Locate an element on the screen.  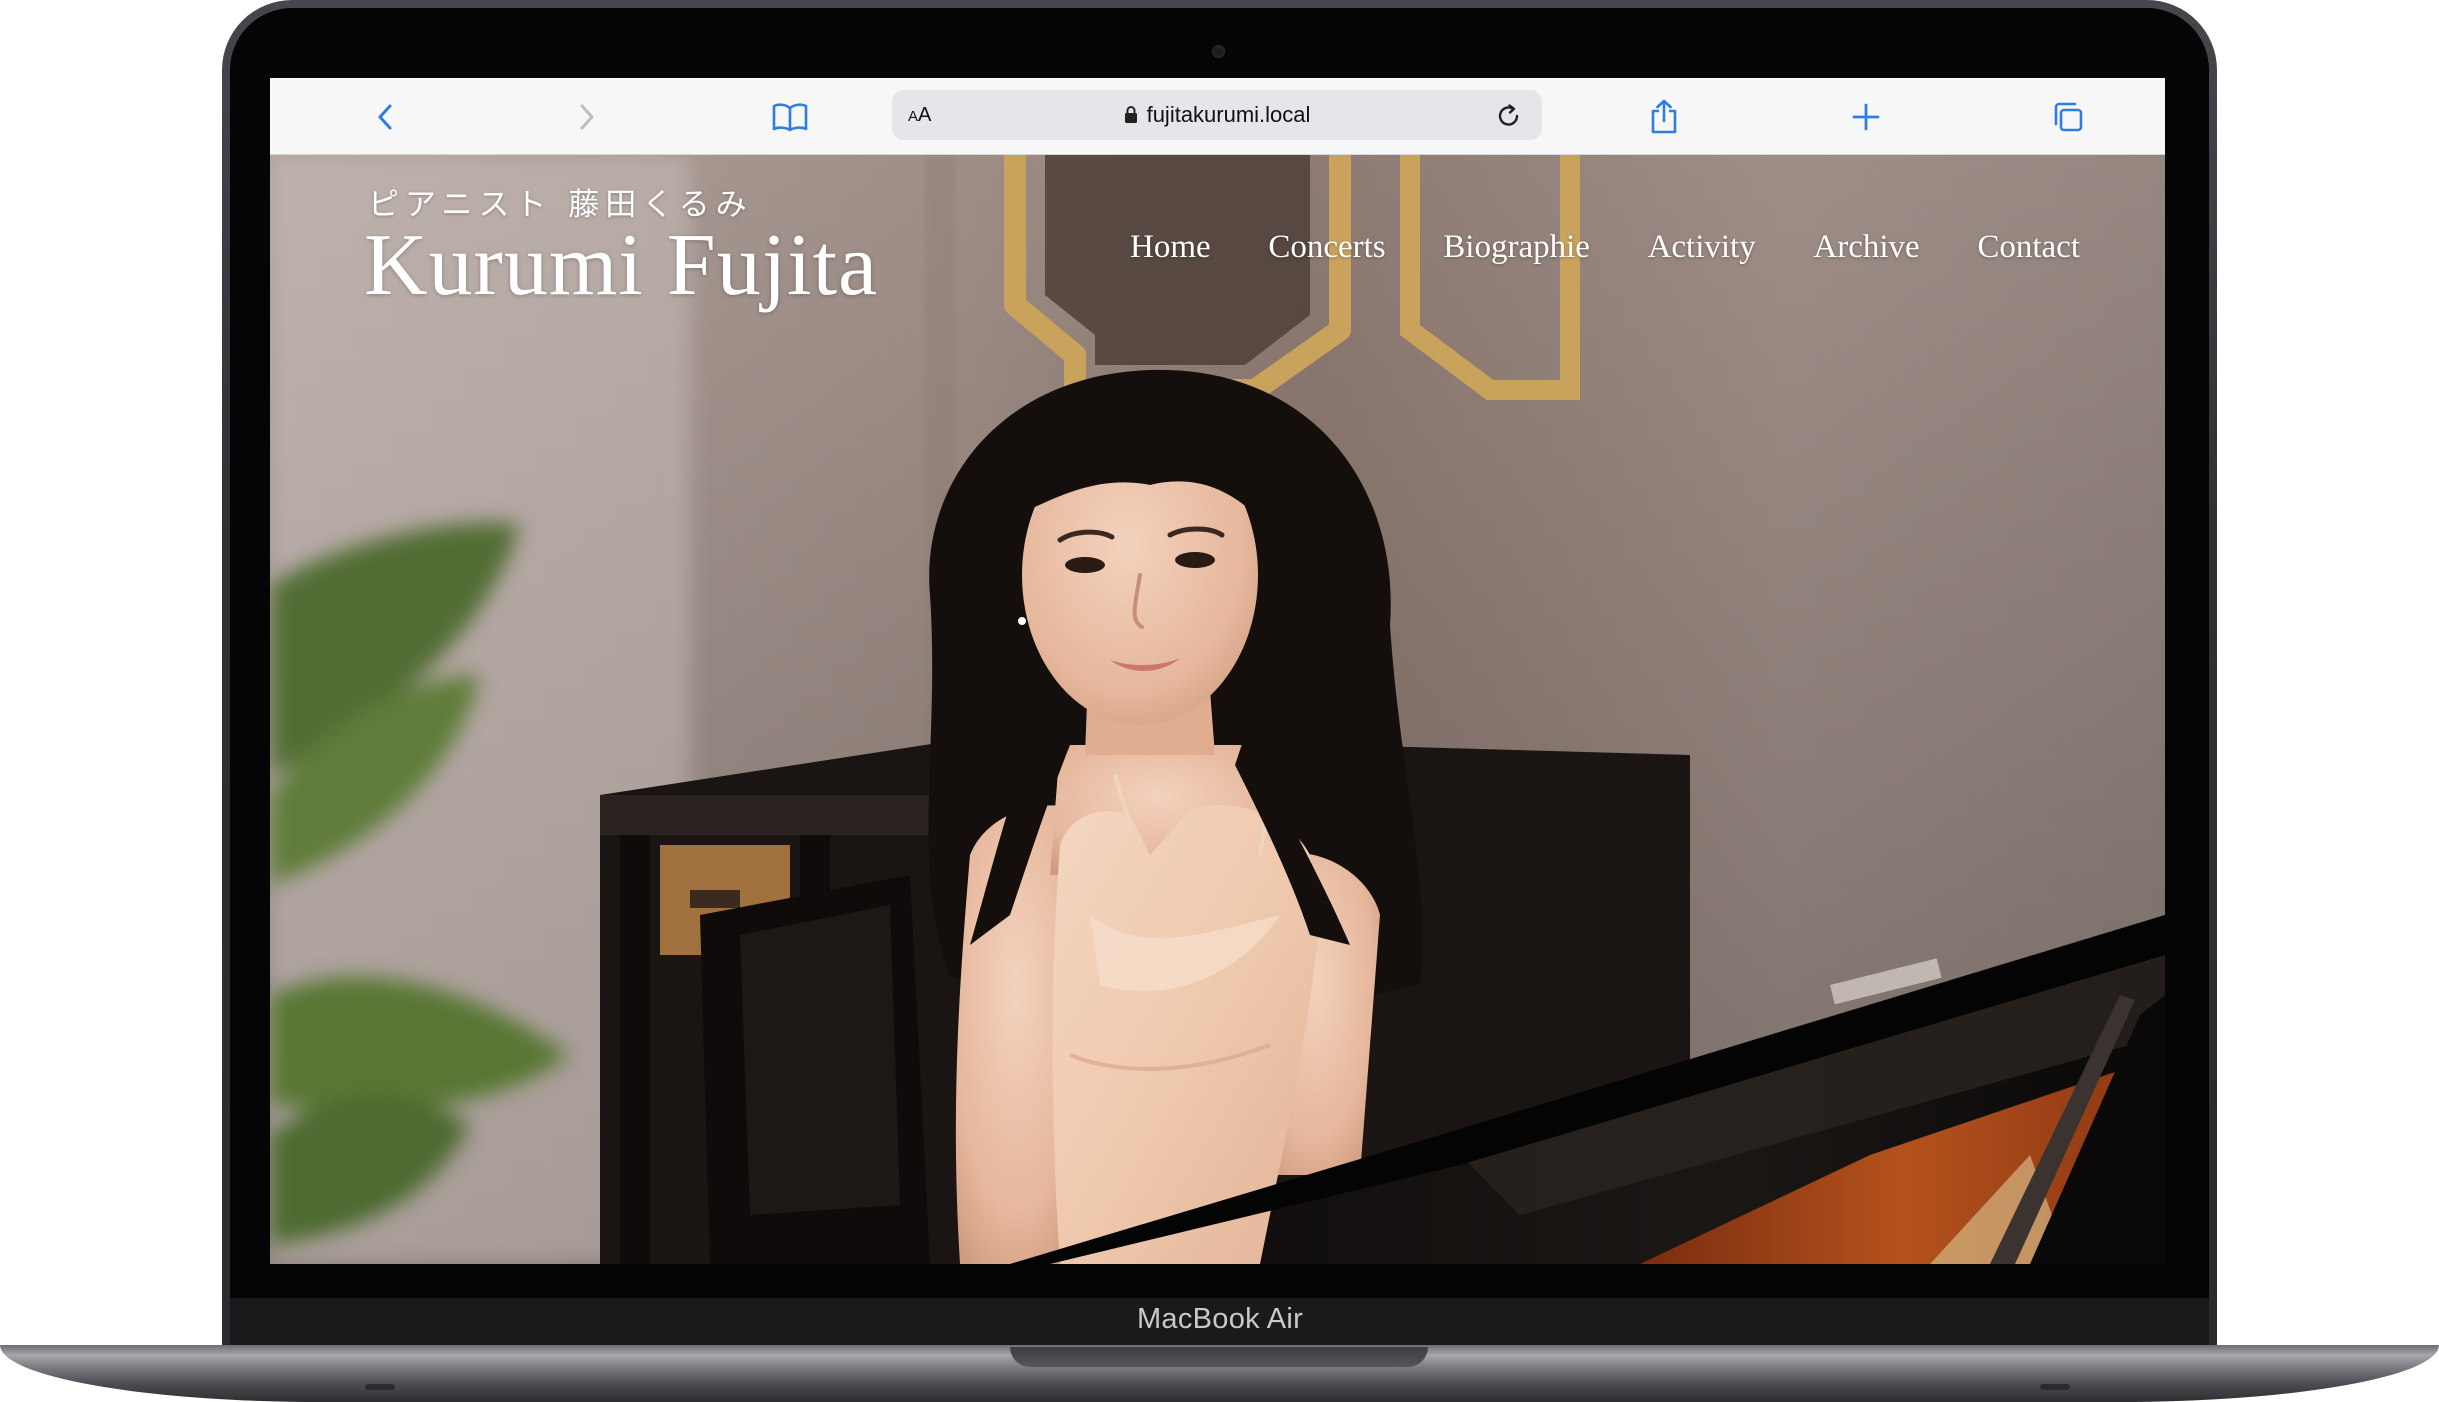
new-tab-button is located at coordinates (1866, 117).